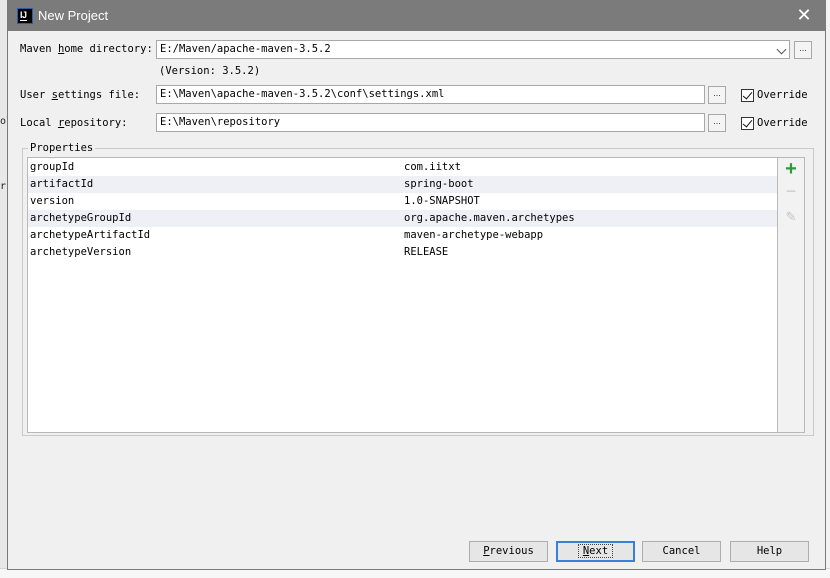 This screenshot has width=830, height=578. Describe the element at coordinates (681, 551) in the screenshot. I see `cancel-button: Cancel` at that location.